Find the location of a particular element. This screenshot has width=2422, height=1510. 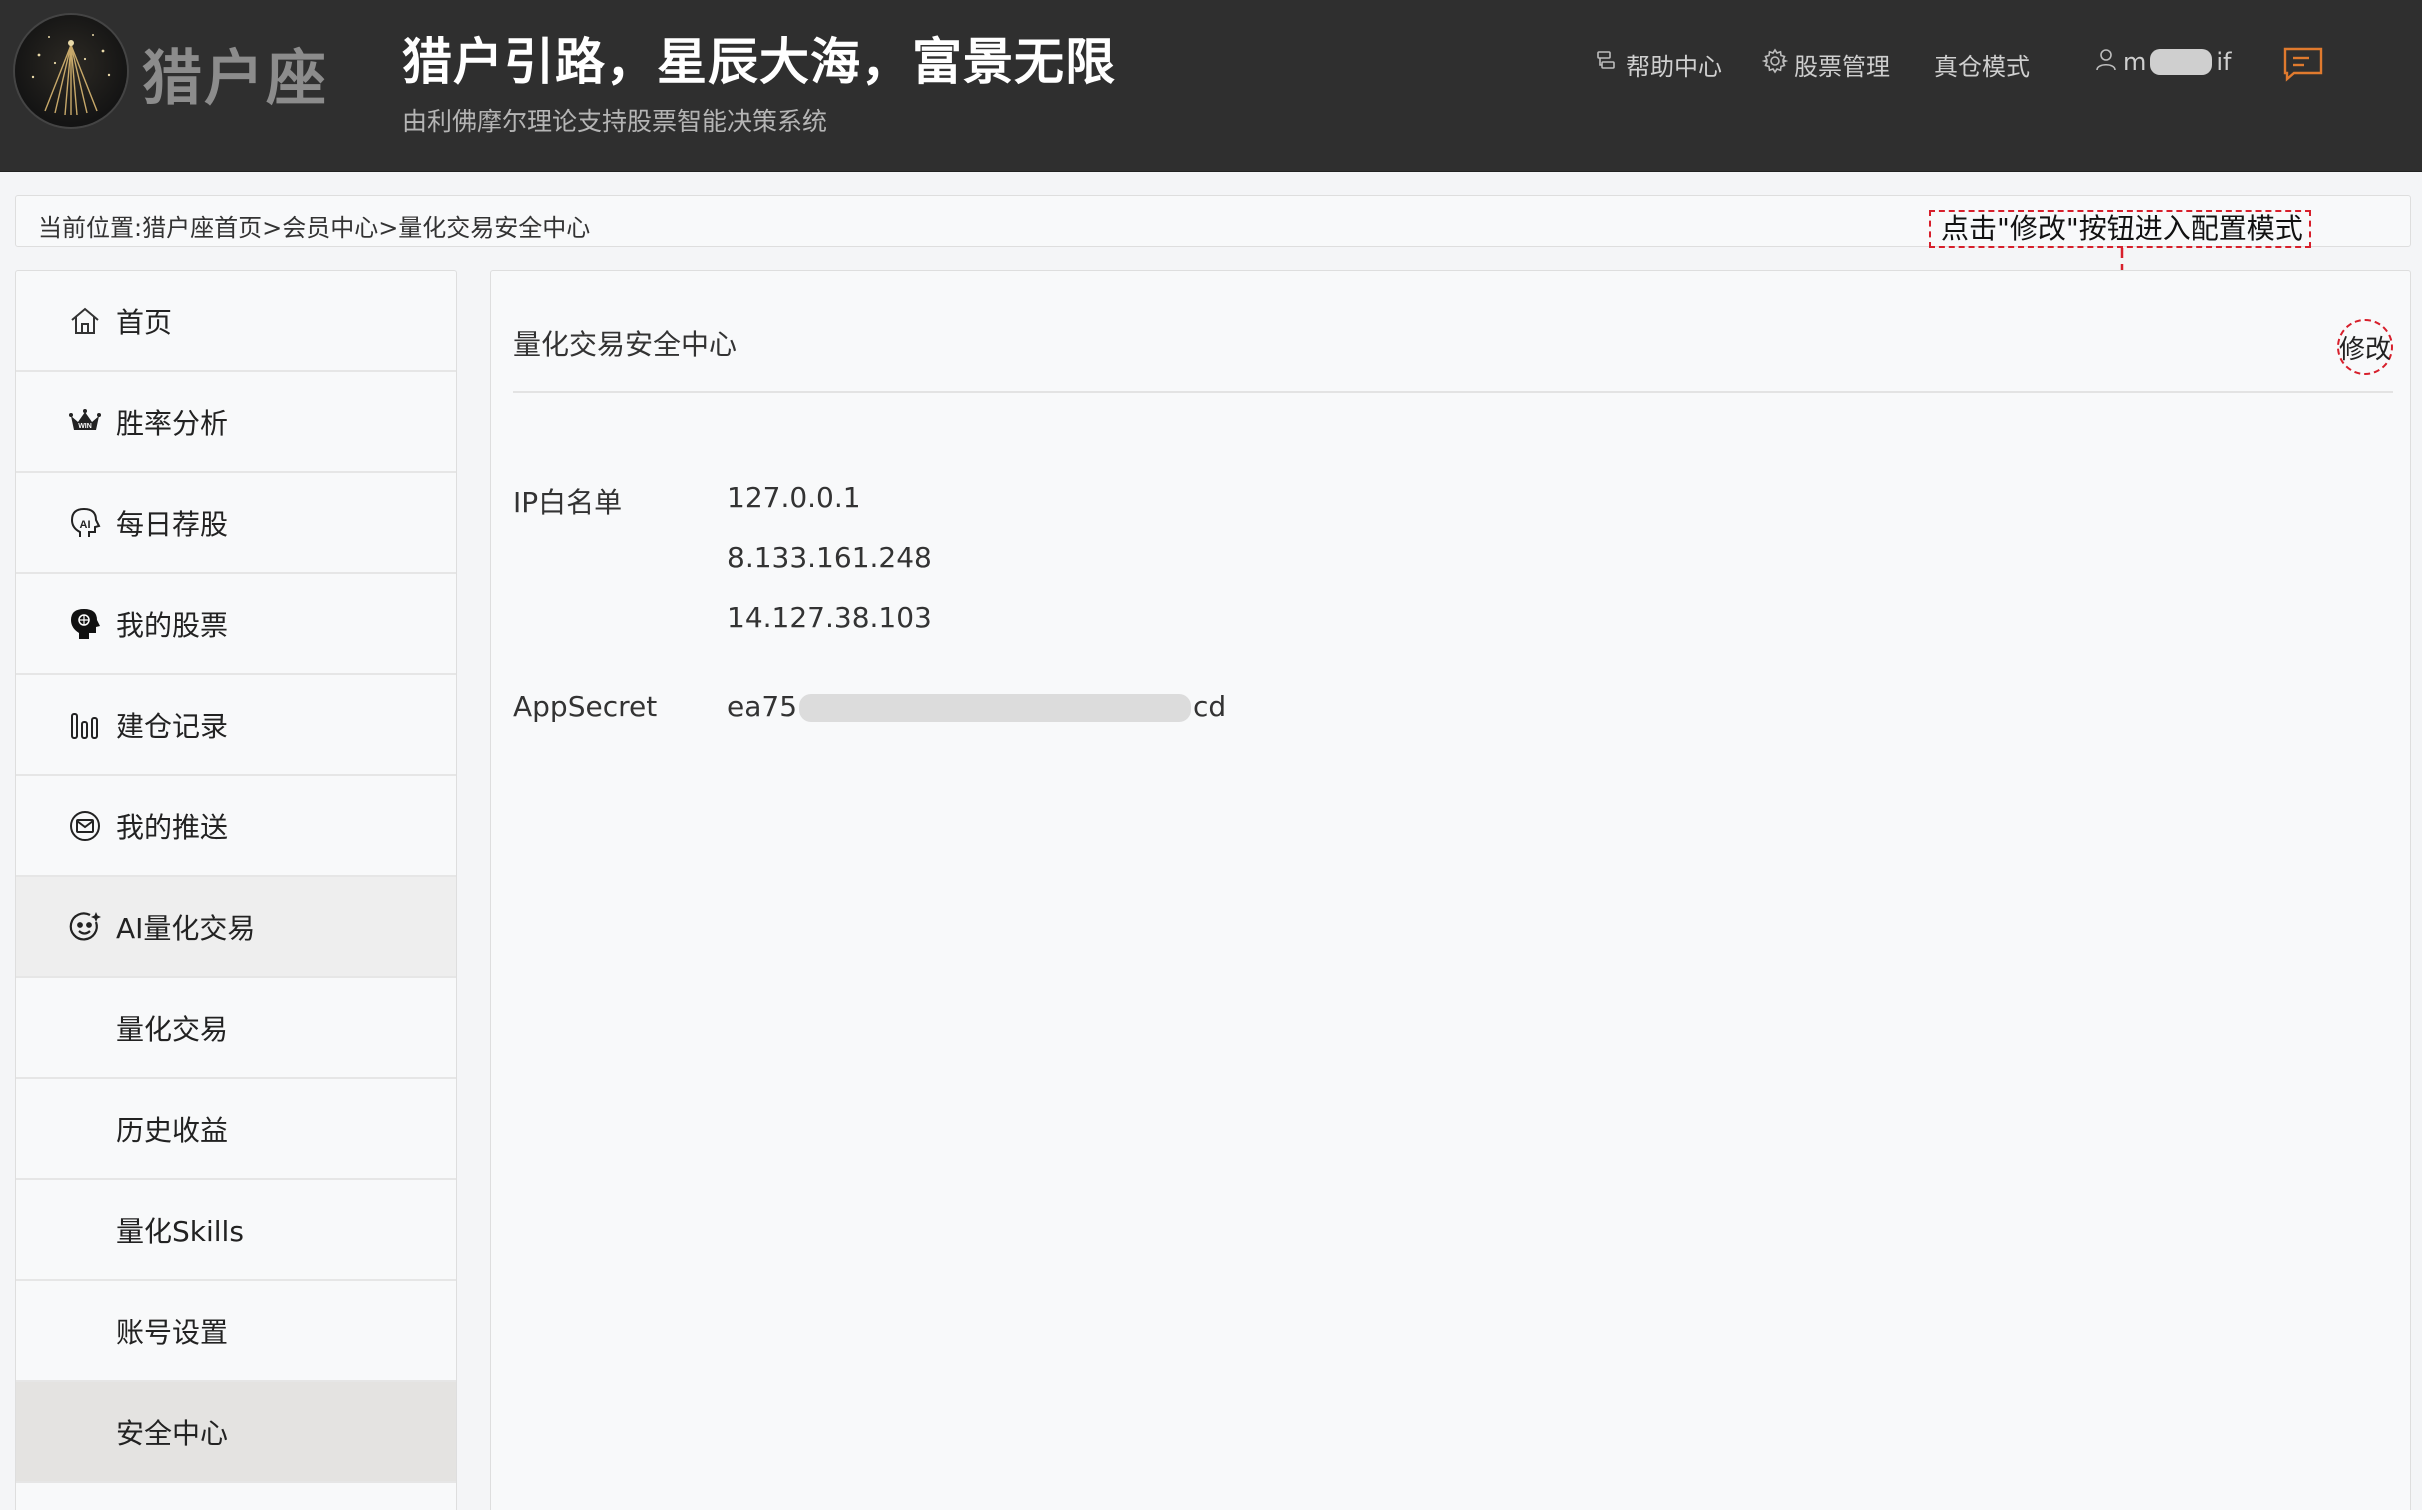

breadcrumb-text: 当前位置:猎户座首页>会员中心>量化交易安全中心 is located at coordinates (314, 225).